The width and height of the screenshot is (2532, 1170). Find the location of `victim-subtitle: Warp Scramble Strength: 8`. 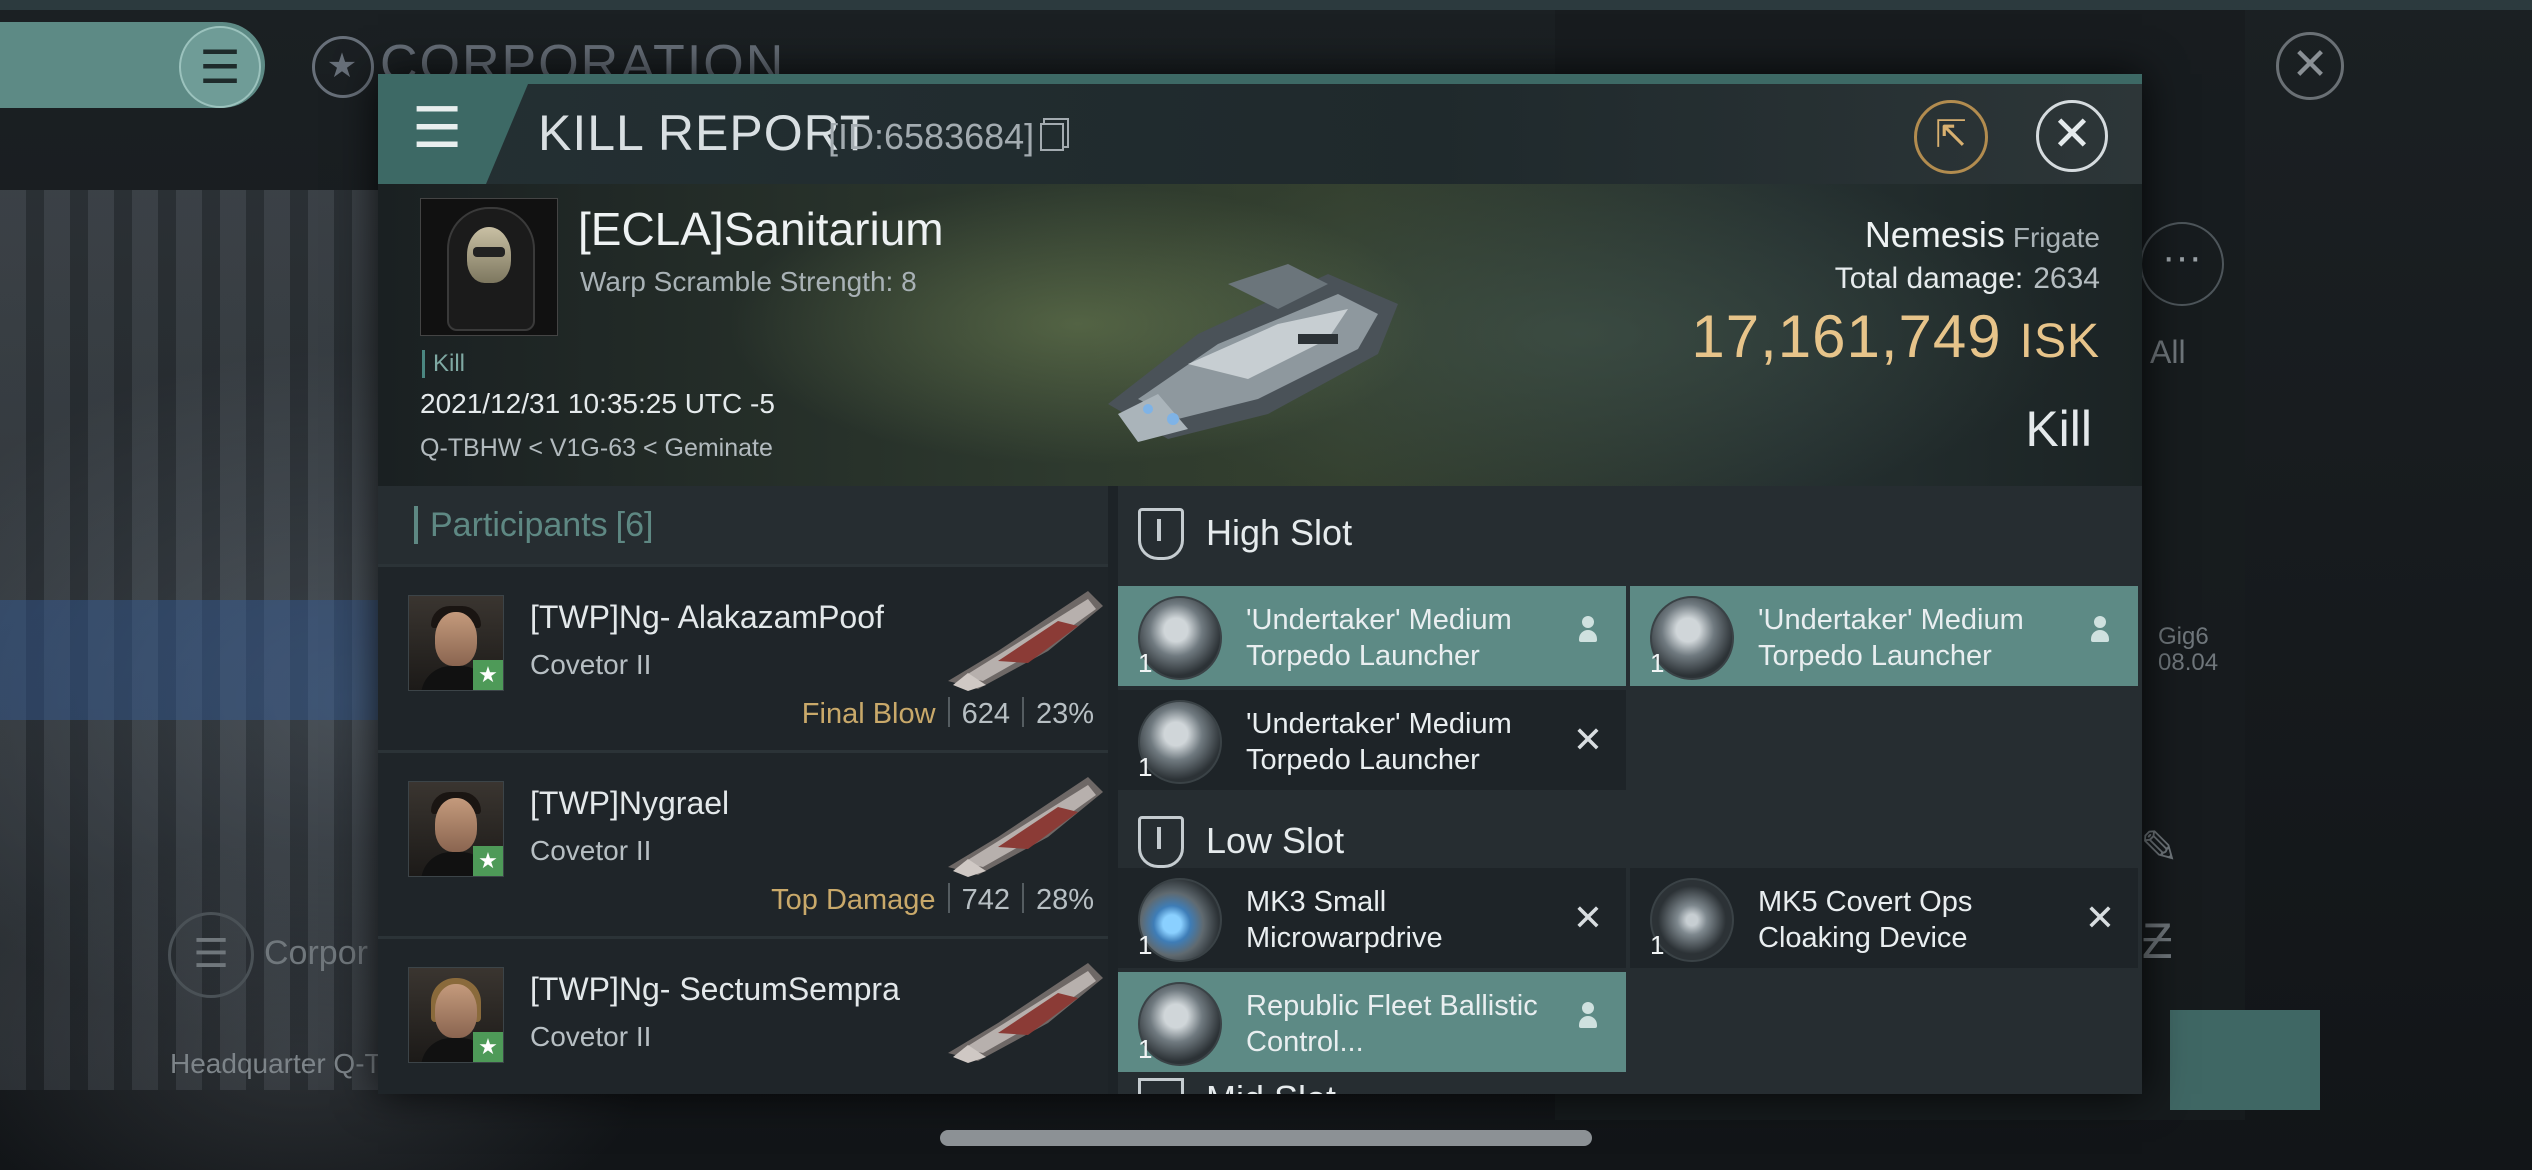

victim-subtitle: Warp Scramble Strength: 8 is located at coordinates (748, 281).